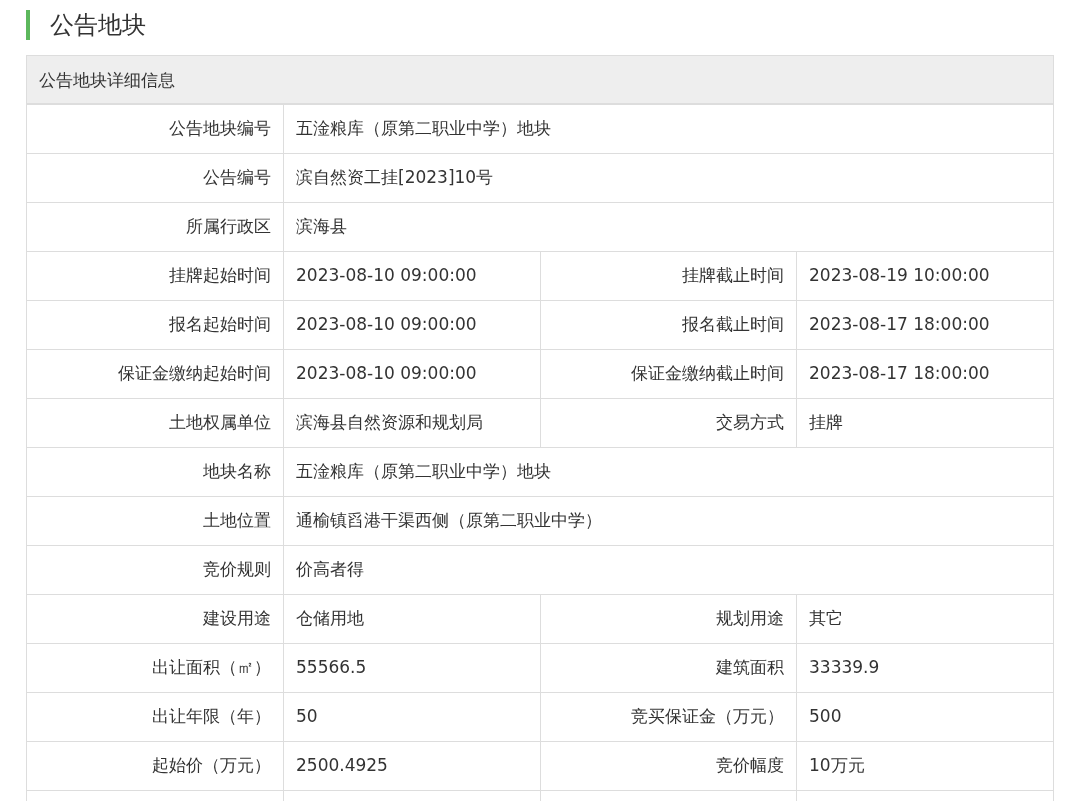 The width and height of the screenshot is (1080, 801). What do you see at coordinates (155, 325) in the screenshot?
I see `field-label: 报名起始时间` at bounding box center [155, 325].